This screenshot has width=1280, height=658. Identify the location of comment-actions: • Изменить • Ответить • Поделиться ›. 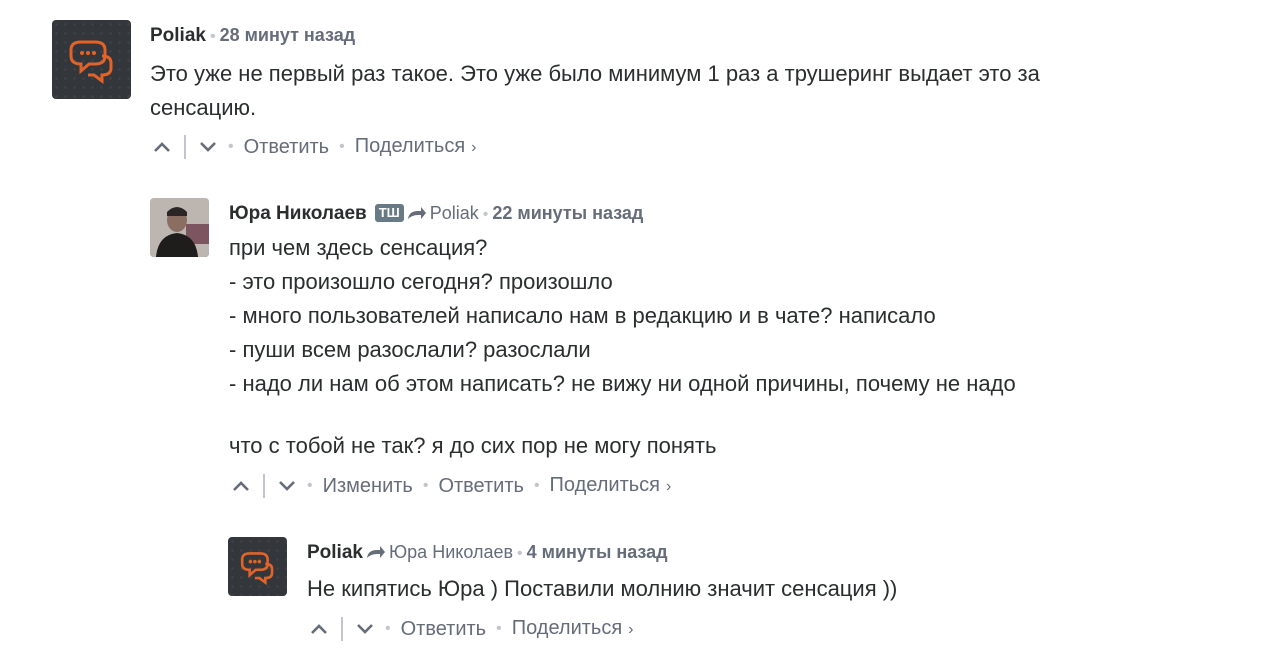
(451, 486).